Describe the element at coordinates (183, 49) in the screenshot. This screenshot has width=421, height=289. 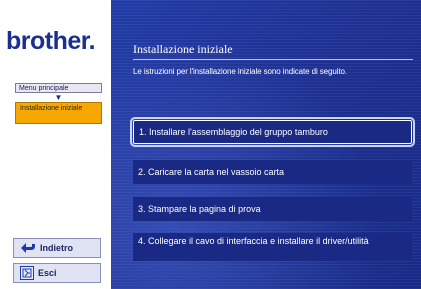
I see `page-title: Installazione iniziale` at that location.